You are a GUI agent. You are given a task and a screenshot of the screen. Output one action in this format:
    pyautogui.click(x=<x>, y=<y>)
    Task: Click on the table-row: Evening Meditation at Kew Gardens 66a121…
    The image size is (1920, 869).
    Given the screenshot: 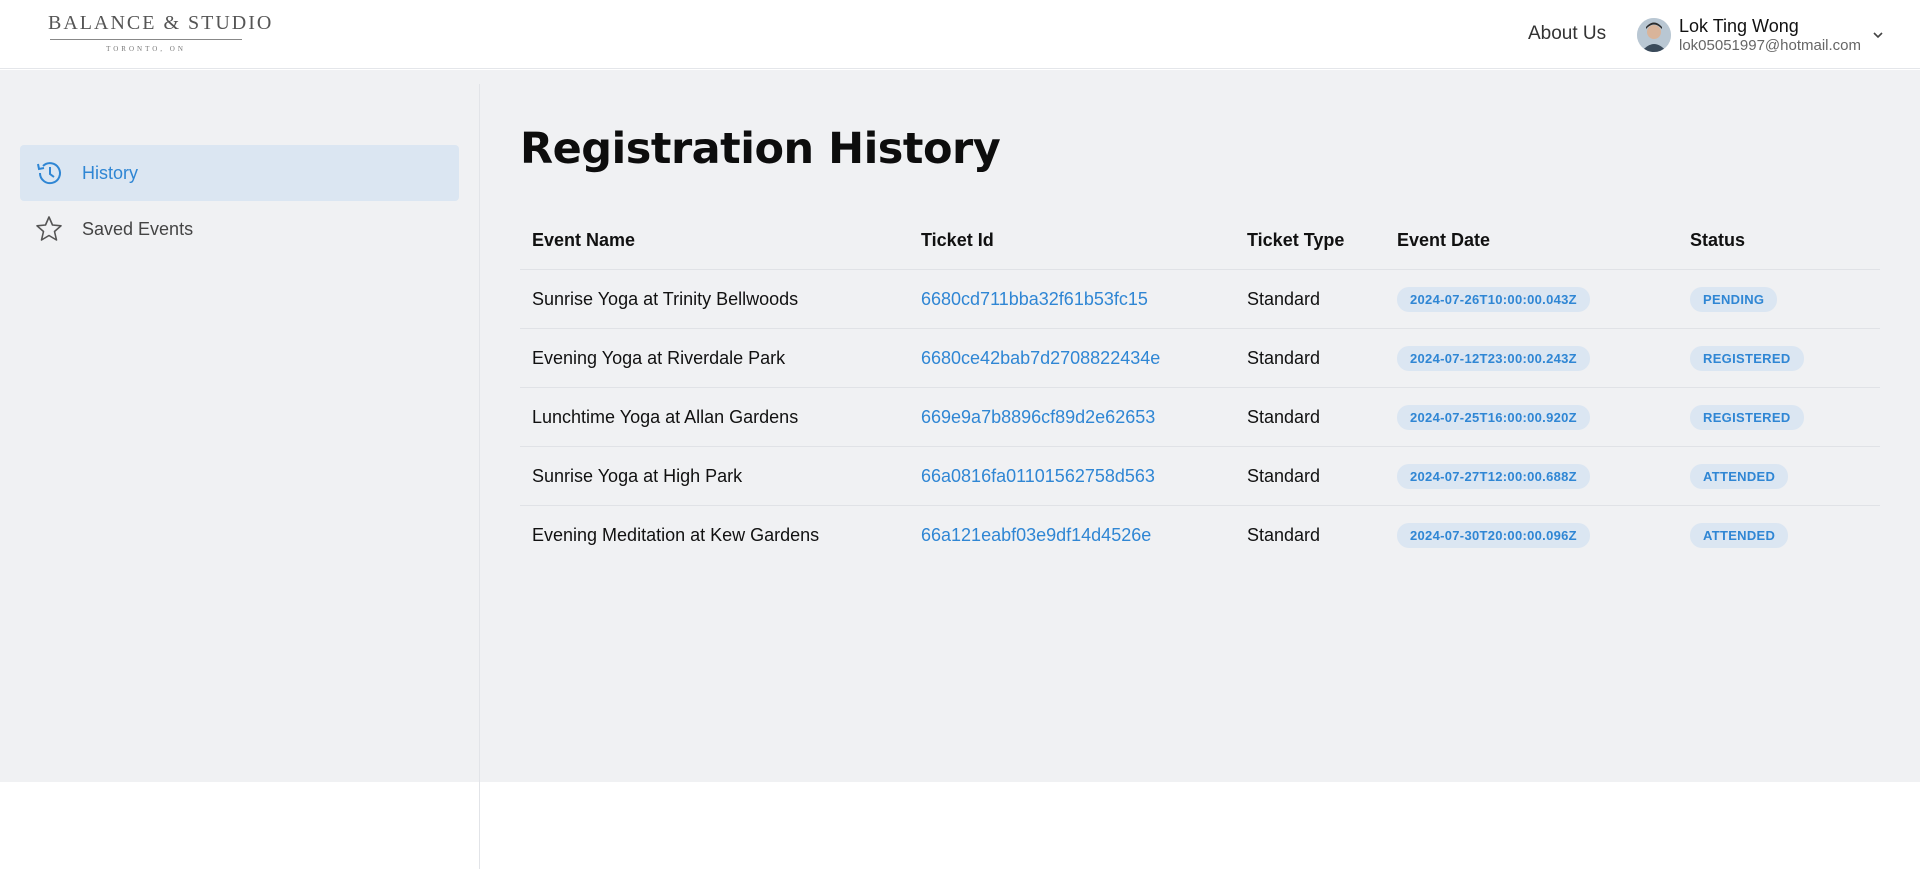 What is the action you would take?
    pyautogui.click(x=1200, y=535)
    